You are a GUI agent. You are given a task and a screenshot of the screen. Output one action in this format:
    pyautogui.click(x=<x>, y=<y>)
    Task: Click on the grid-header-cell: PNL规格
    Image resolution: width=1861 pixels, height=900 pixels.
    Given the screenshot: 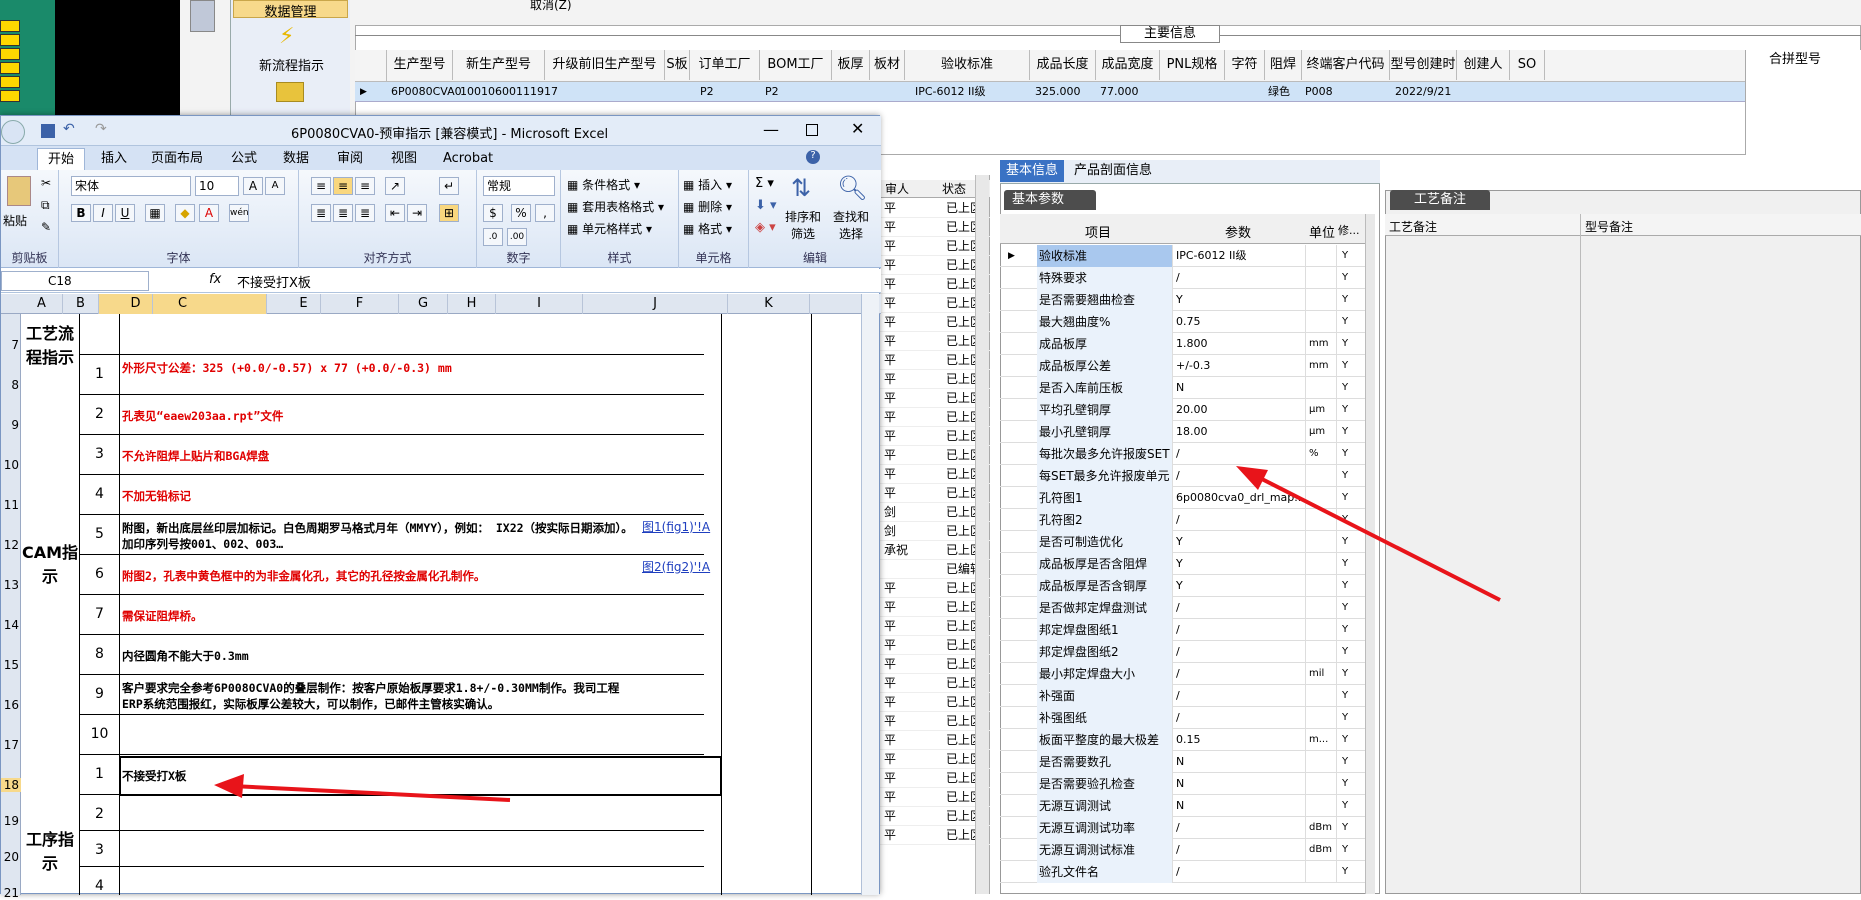 What is the action you would take?
    pyautogui.click(x=1192, y=65)
    